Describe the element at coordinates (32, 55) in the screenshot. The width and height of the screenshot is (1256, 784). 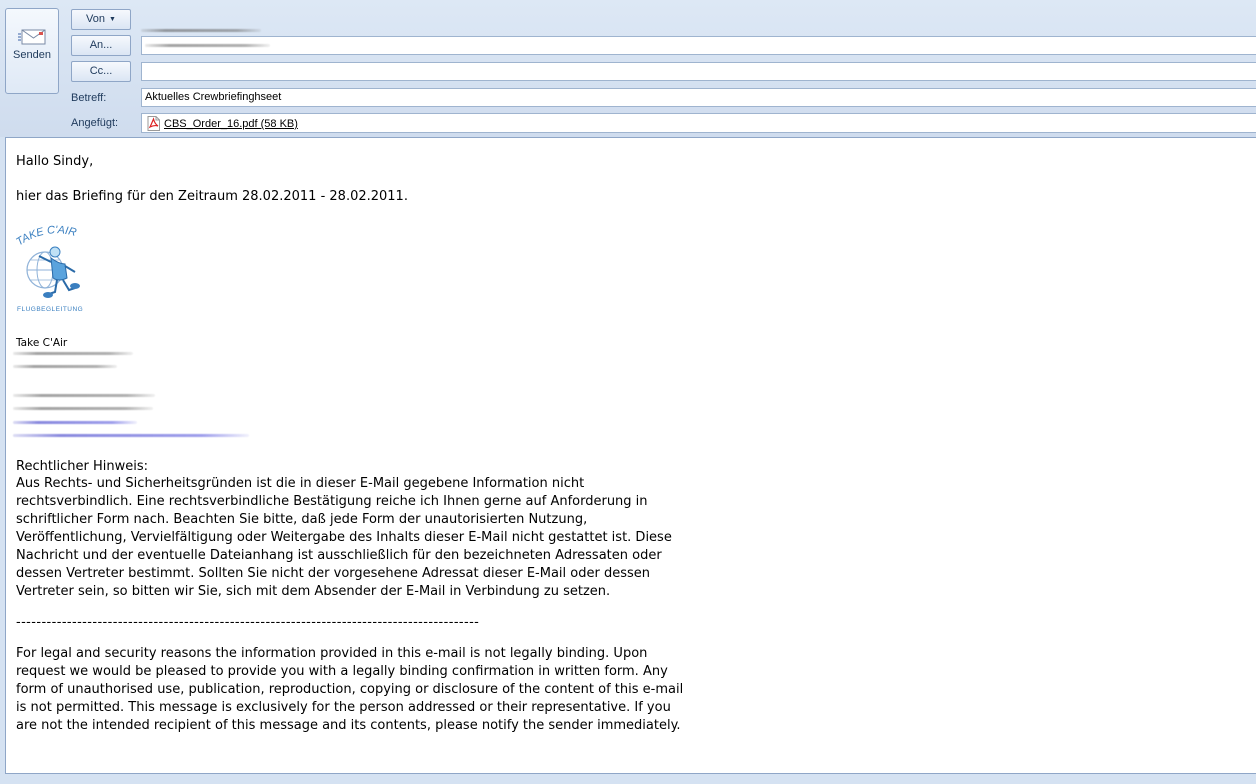
I see `send-label: Senden` at that location.